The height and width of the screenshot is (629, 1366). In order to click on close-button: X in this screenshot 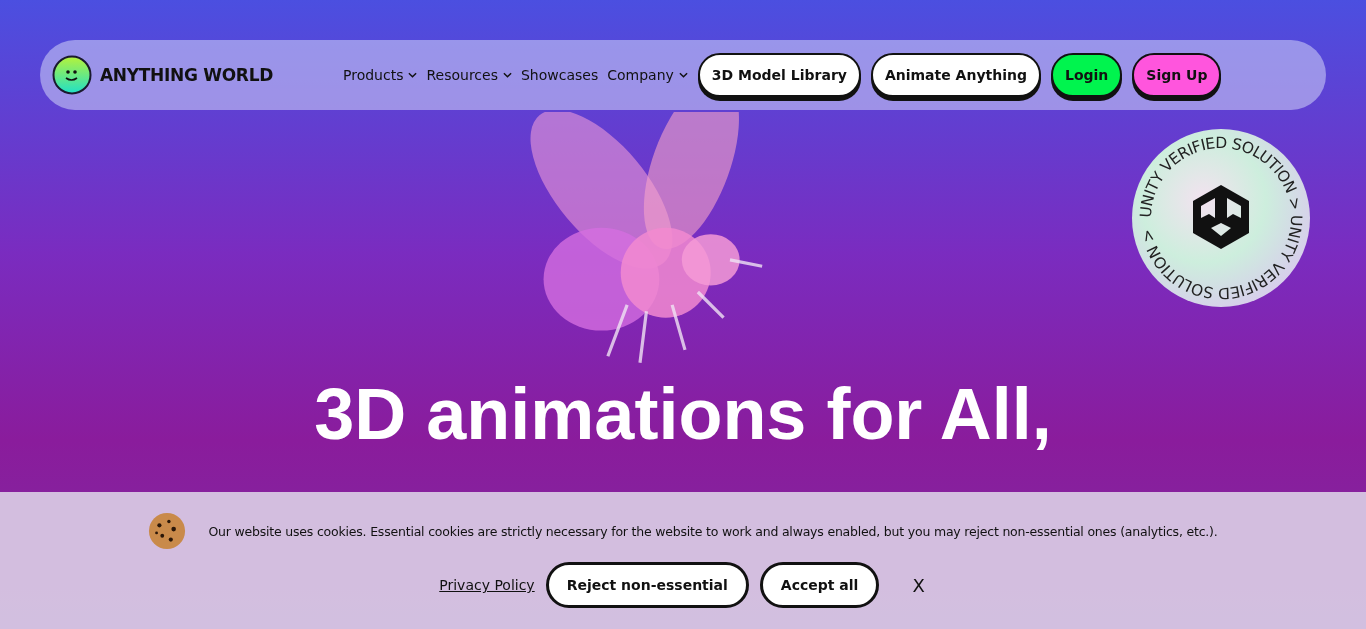, I will do `click(918, 585)`.